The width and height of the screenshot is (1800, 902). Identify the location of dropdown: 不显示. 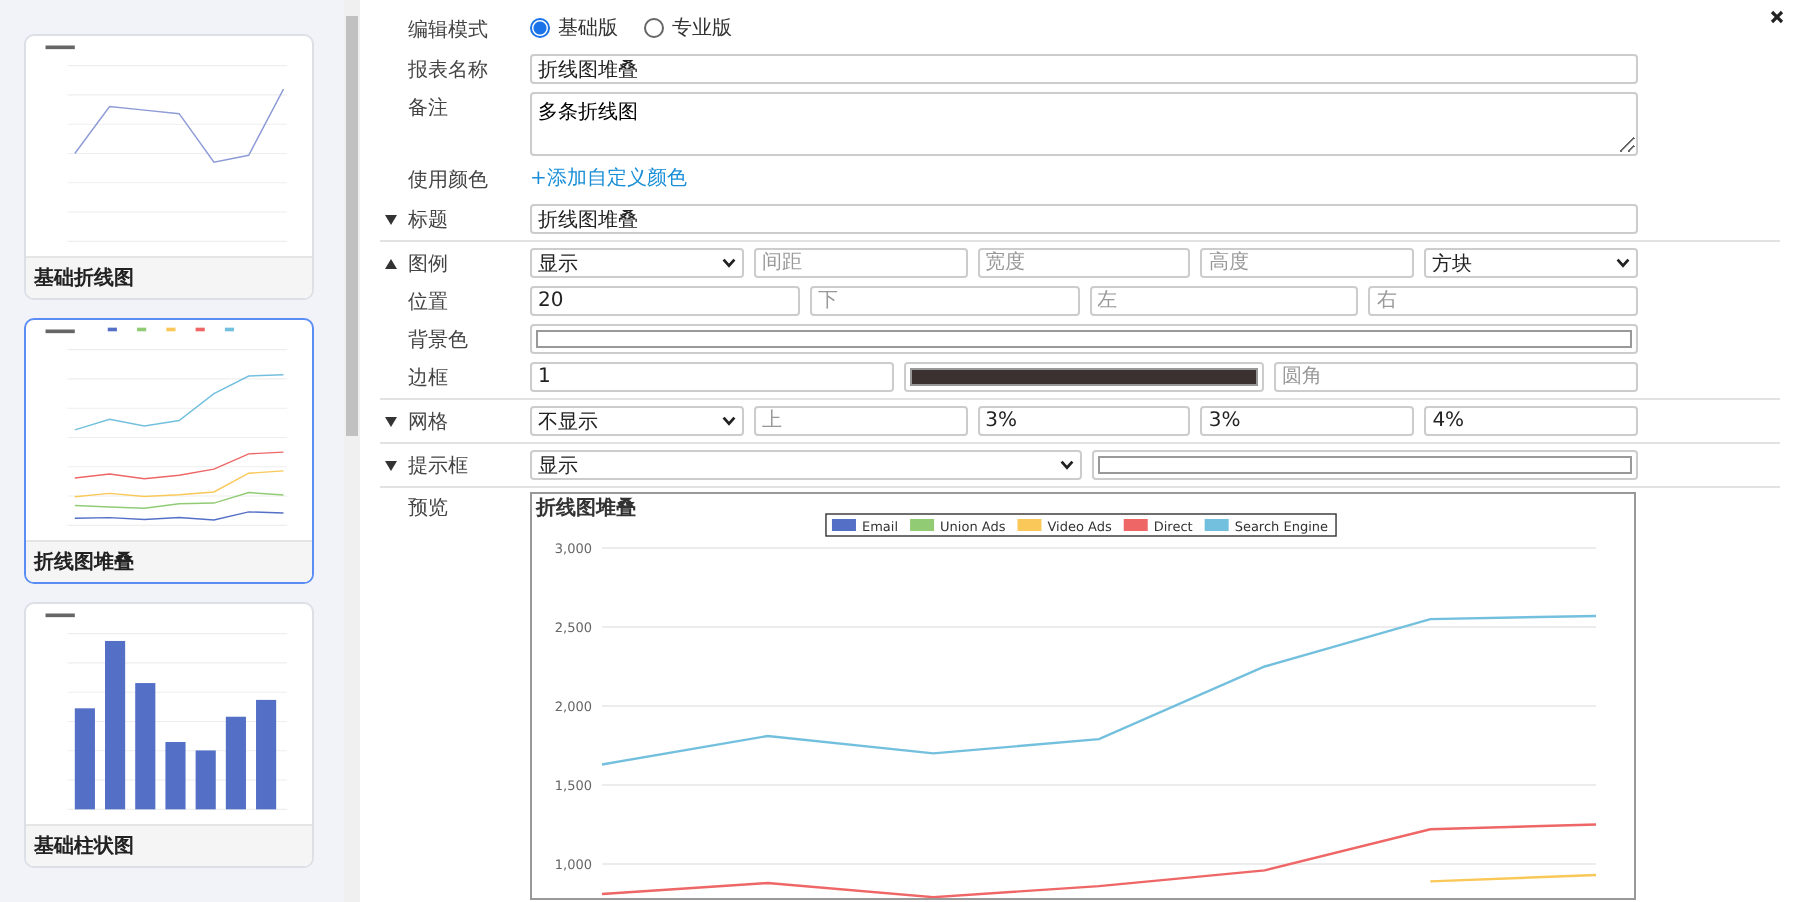
(637, 421).